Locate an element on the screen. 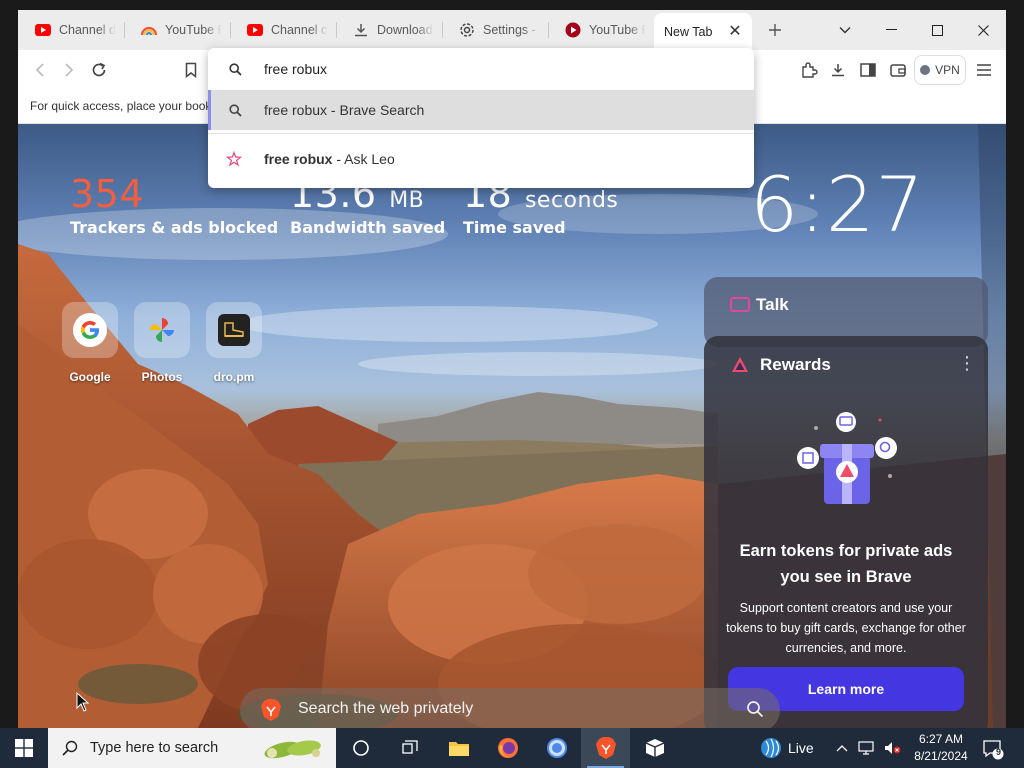 The image size is (1024, 768). sidebar-icon is located at coordinates (868, 70).